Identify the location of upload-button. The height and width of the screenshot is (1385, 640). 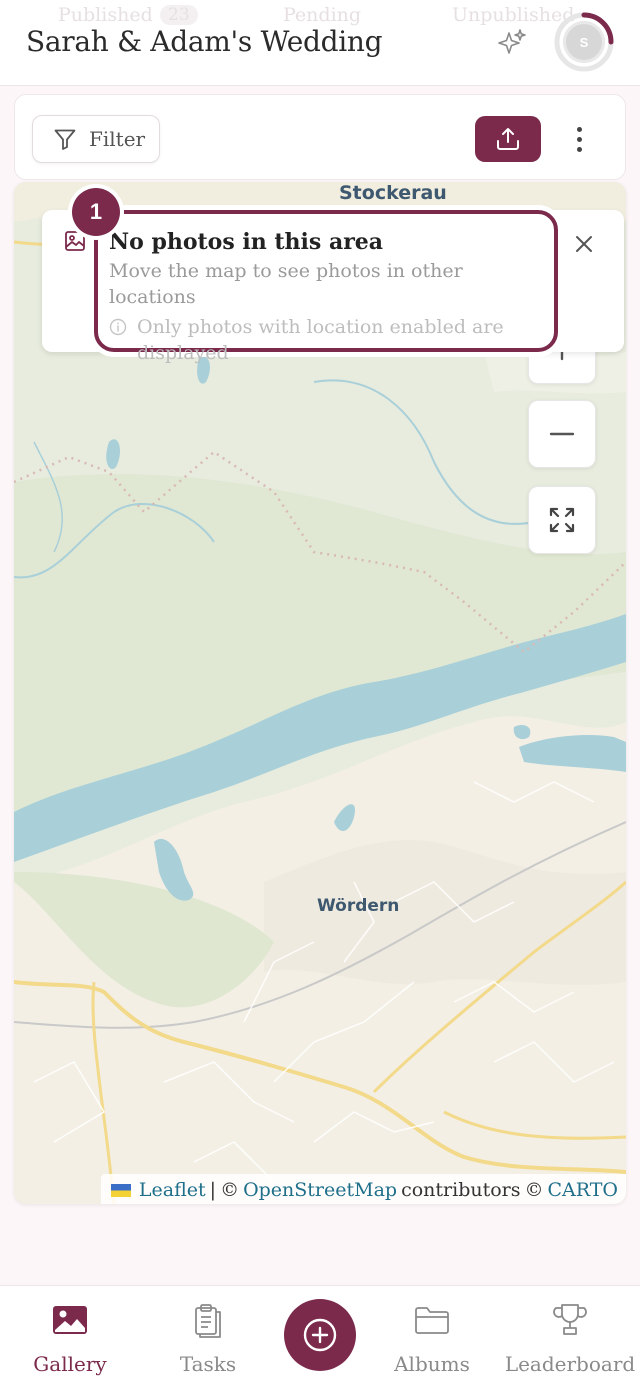
(508, 139).